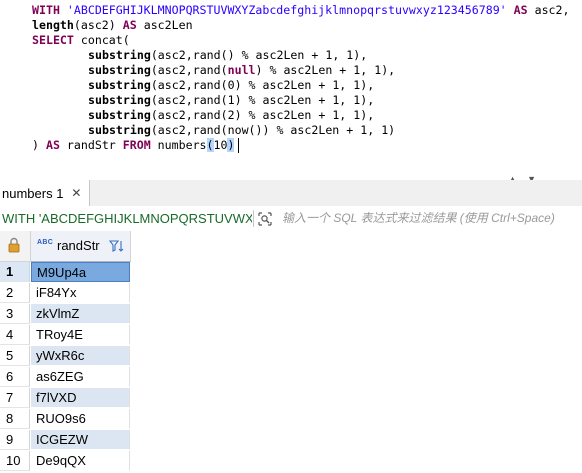 This screenshot has width=582, height=473. I want to click on argument: (asc2,rand(1) % asc2Len +, so click(241, 100).